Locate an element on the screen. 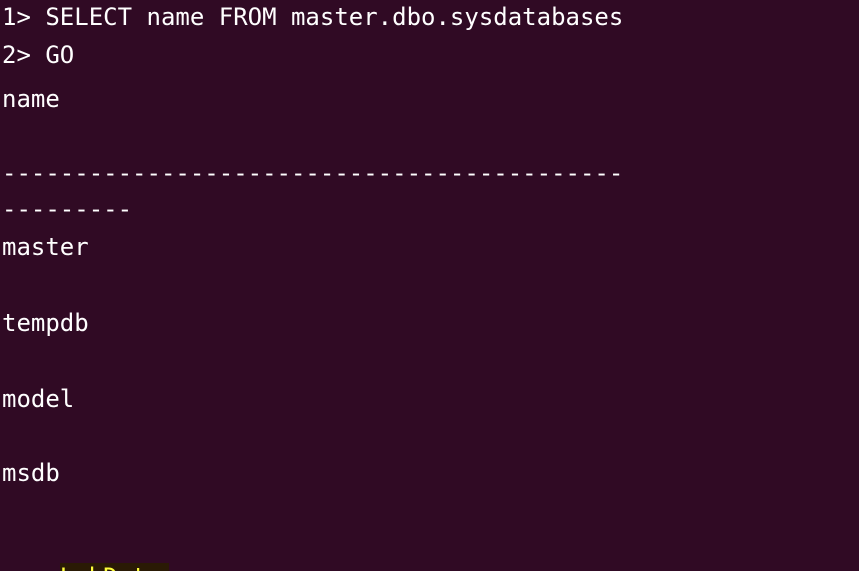 The image size is (859, 571). result-row-master: master is located at coordinates (45, 247).